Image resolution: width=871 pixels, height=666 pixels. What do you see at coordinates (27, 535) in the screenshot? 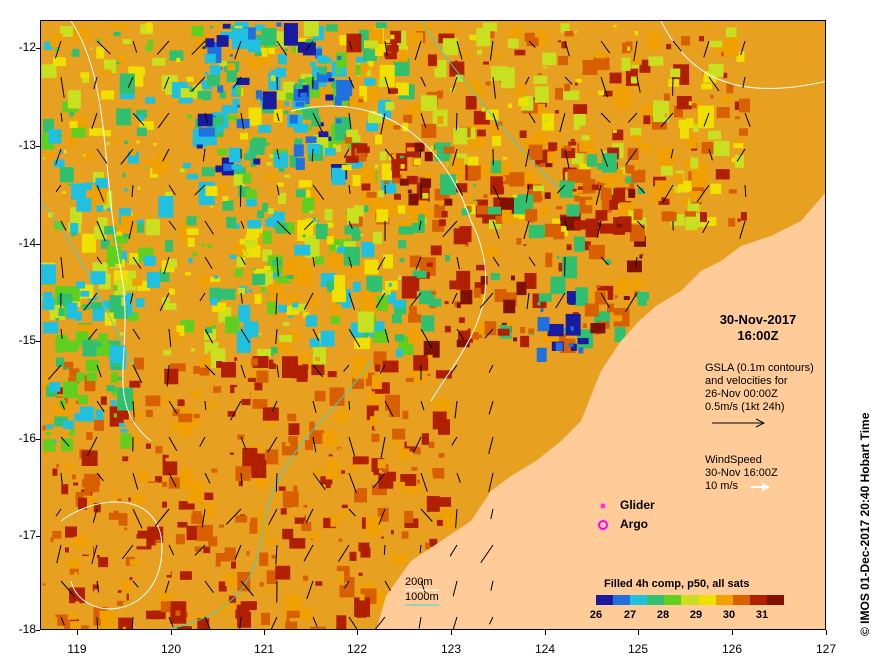
I see `lat-tick-label: -17` at bounding box center [27, 535].